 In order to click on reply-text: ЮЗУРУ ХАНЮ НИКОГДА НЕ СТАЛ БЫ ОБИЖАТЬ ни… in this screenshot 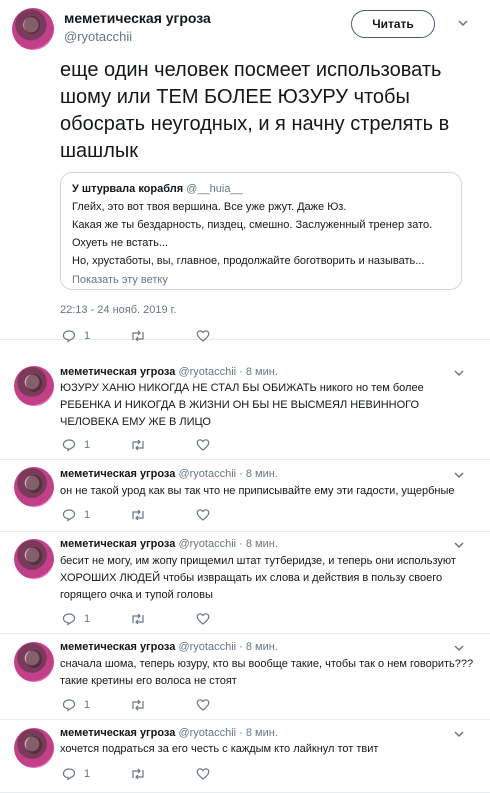, I will do `click(242, 405)`.